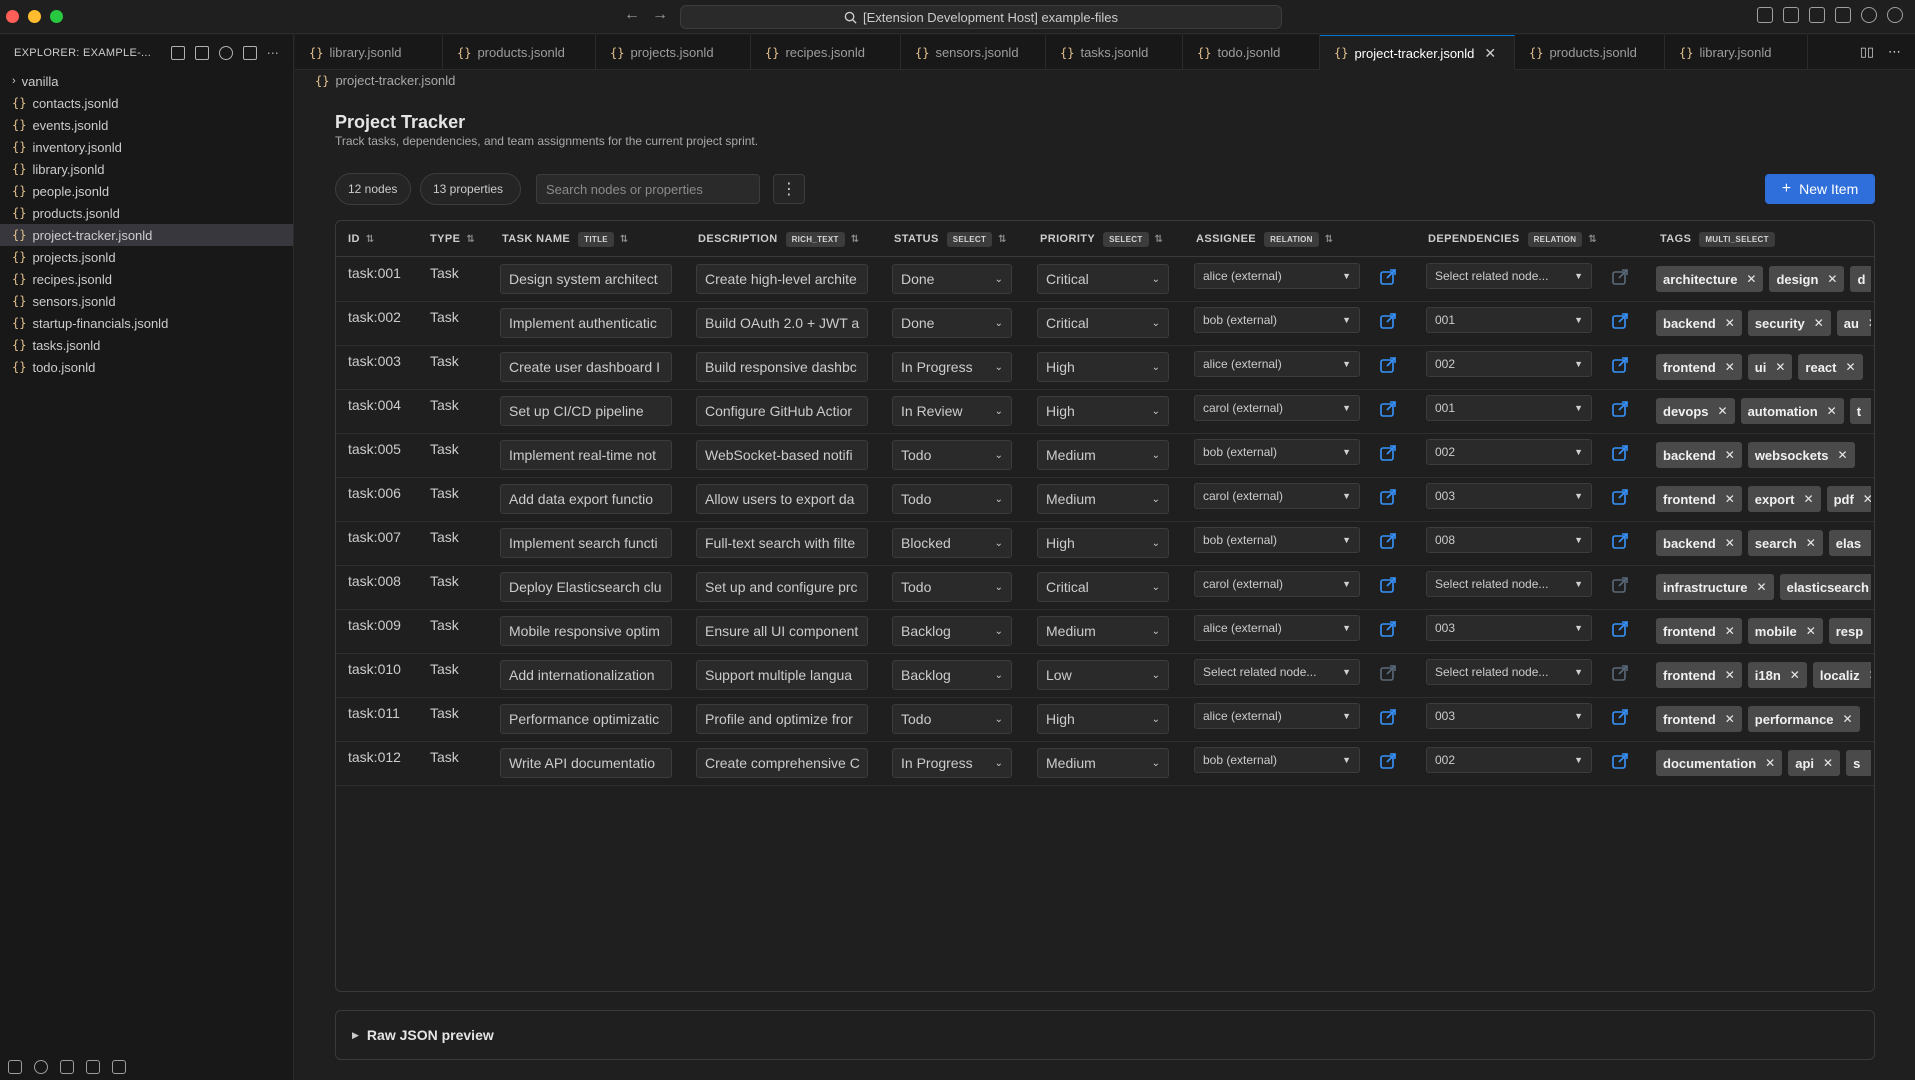  I want to click on tags-cell: backend ✕ websockets ✕, so click(1763, 455).